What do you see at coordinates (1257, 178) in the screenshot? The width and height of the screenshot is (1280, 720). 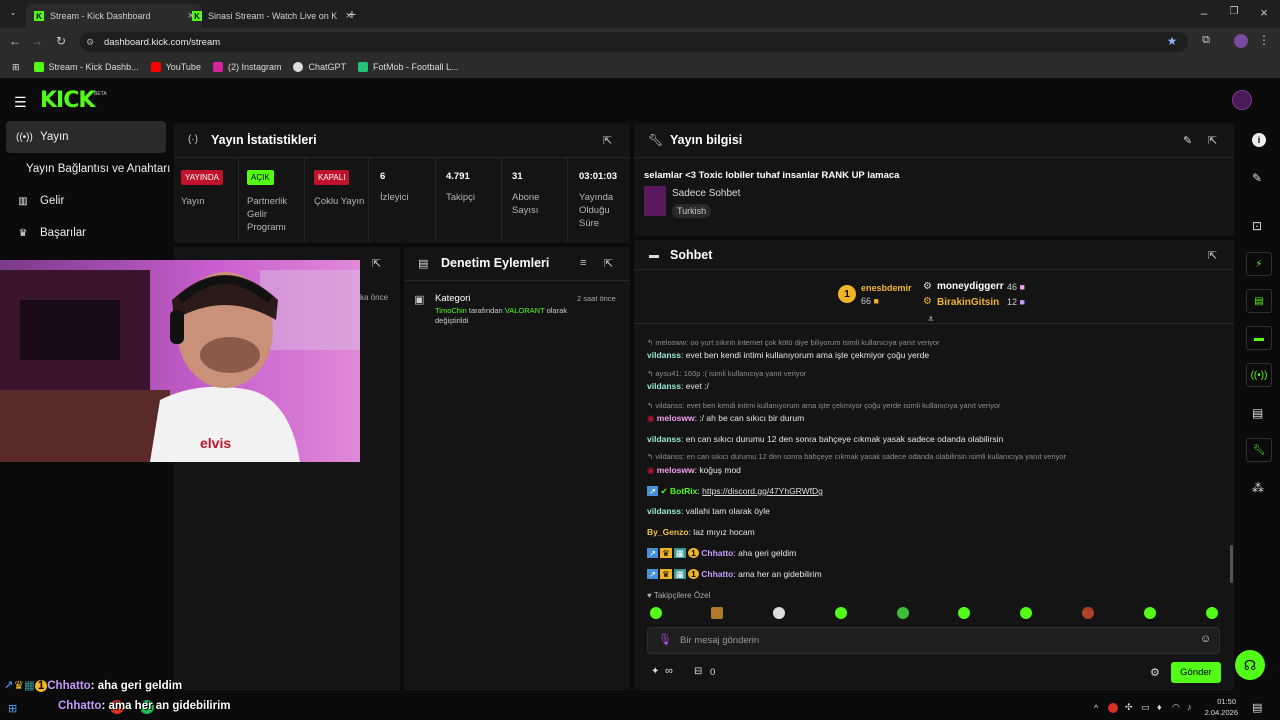 I see `edit-icon: ✎` at bounding box center [1257, 178].